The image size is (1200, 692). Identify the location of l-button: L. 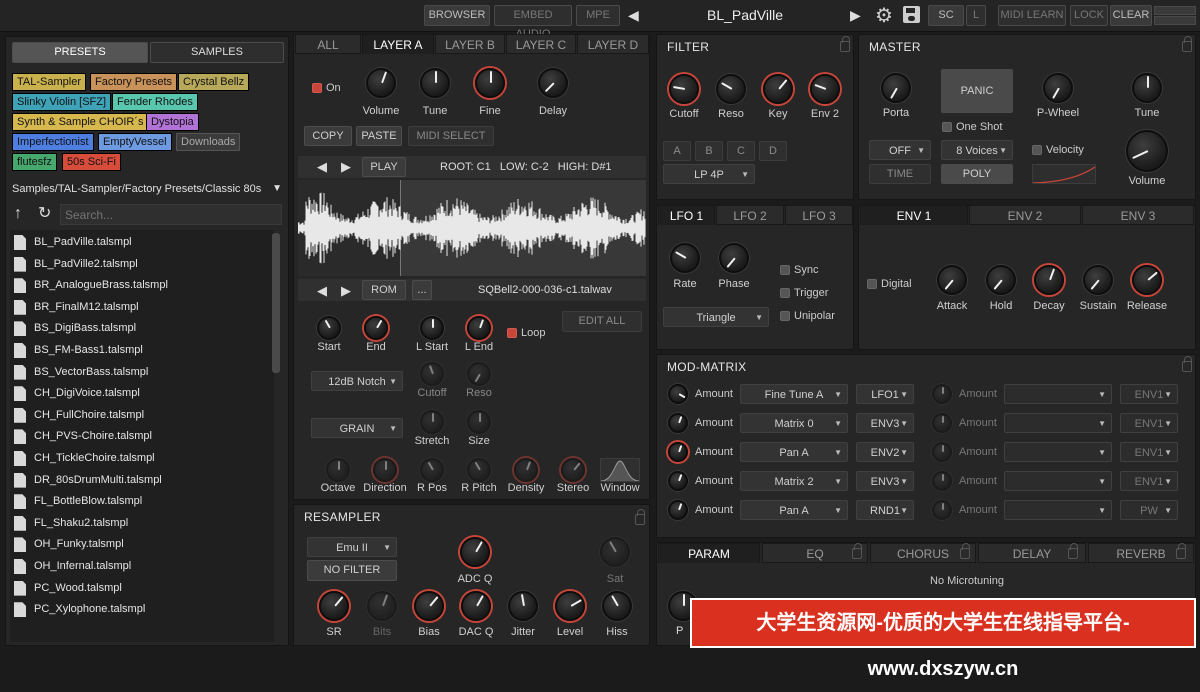
(976, 15).